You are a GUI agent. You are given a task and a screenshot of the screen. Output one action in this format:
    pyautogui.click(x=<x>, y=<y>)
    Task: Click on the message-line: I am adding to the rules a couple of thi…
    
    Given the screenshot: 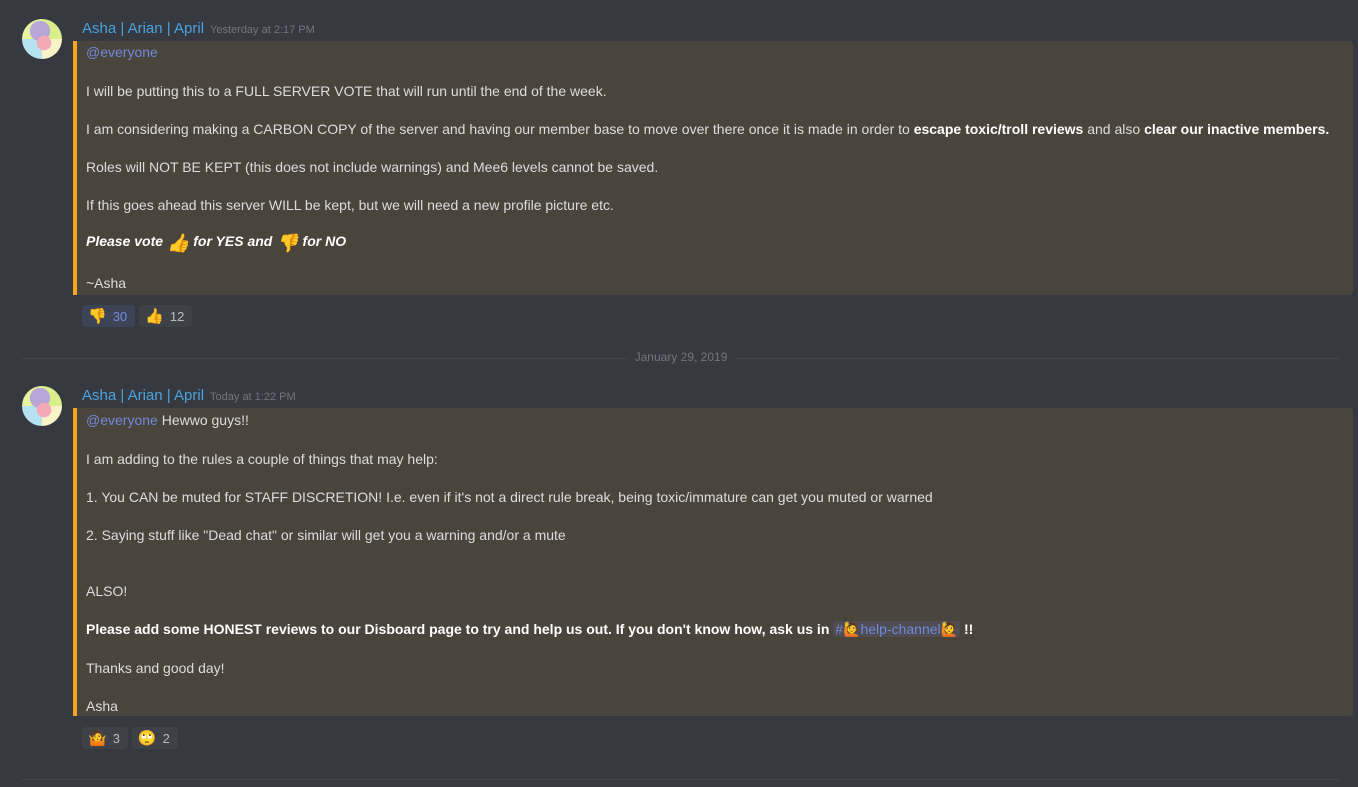 What is the action you would take?
    pyautogui.click(x=262, y=459)
    